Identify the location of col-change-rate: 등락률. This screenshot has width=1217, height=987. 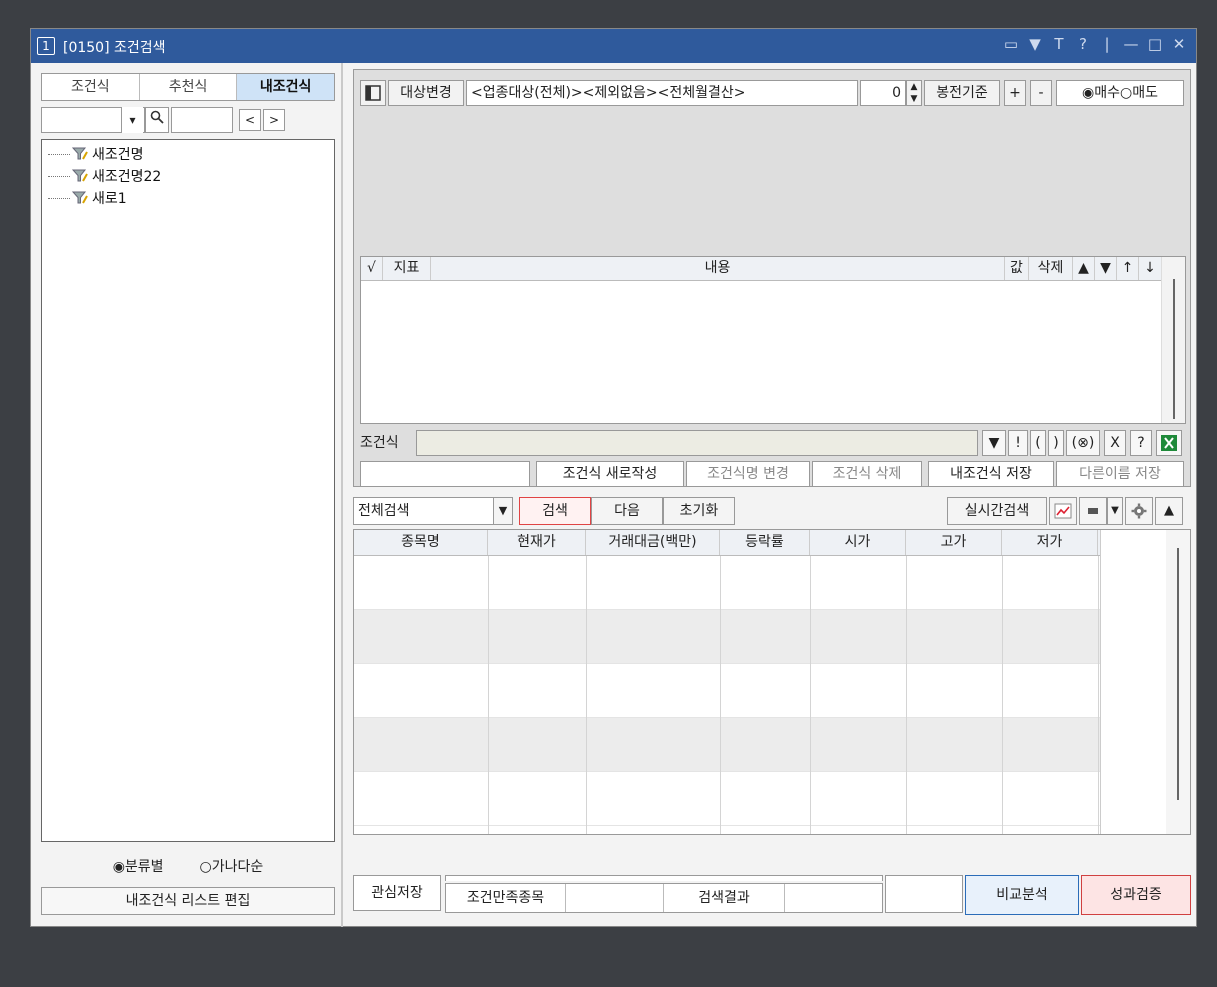
(765, 542).